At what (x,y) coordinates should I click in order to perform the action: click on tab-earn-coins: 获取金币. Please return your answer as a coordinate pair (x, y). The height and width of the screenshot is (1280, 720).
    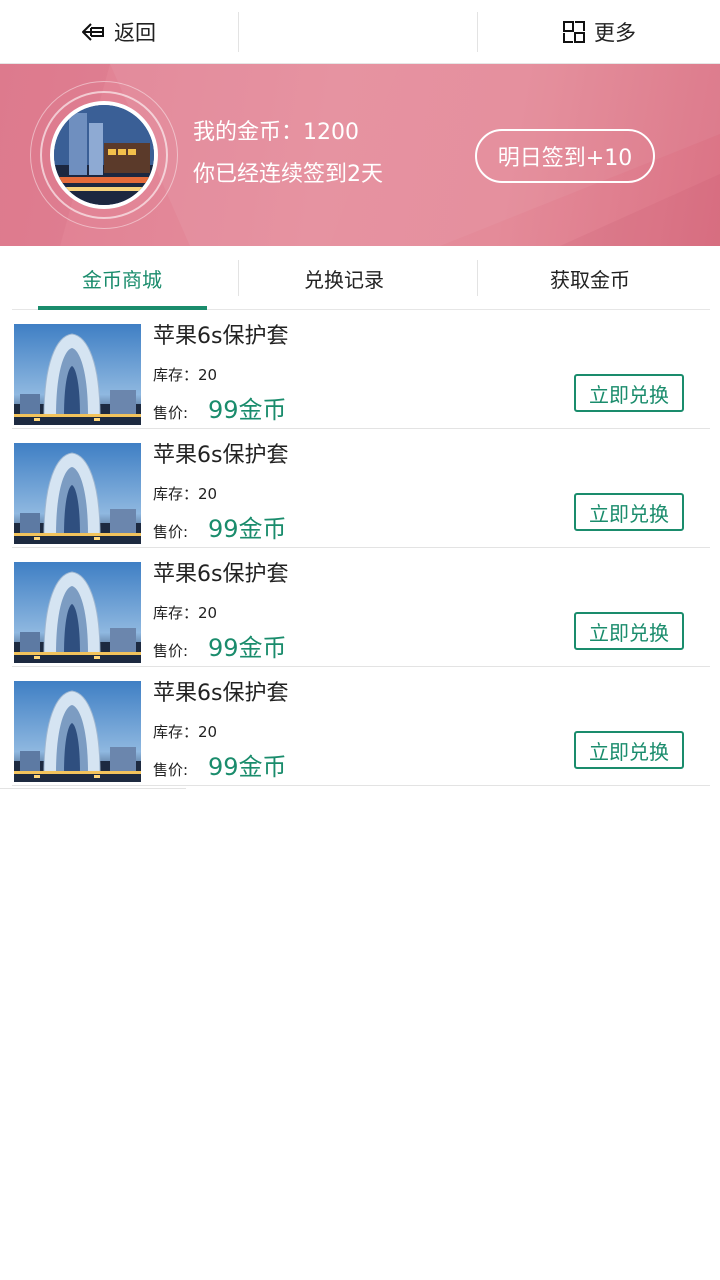
    Looking at the image, I should click on (590, 278).